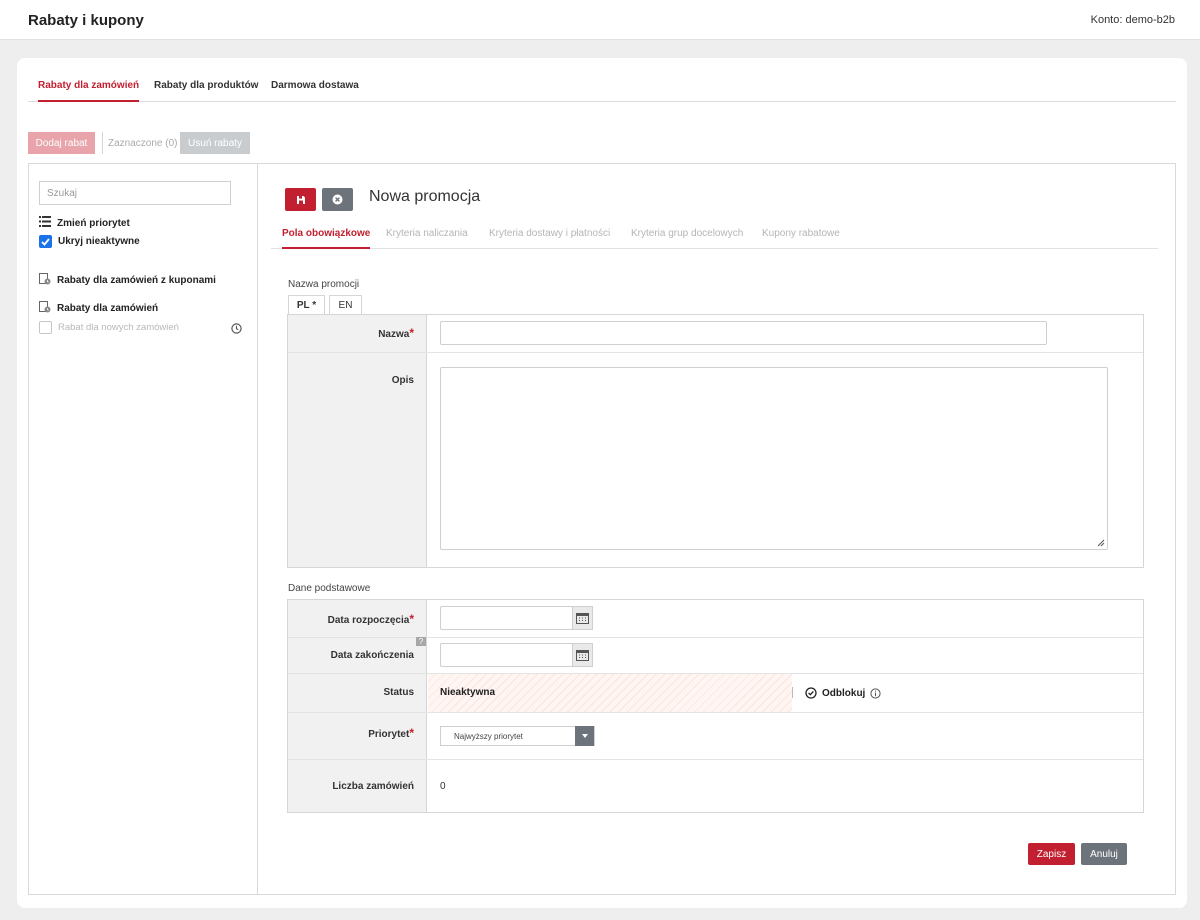 The width and height of the screenshot is (1200, 920). What do you see at coordinates (1104, 854) in the screenshot?
I see `cancel-button: Anuluj` at bounding box center [1104, 854].